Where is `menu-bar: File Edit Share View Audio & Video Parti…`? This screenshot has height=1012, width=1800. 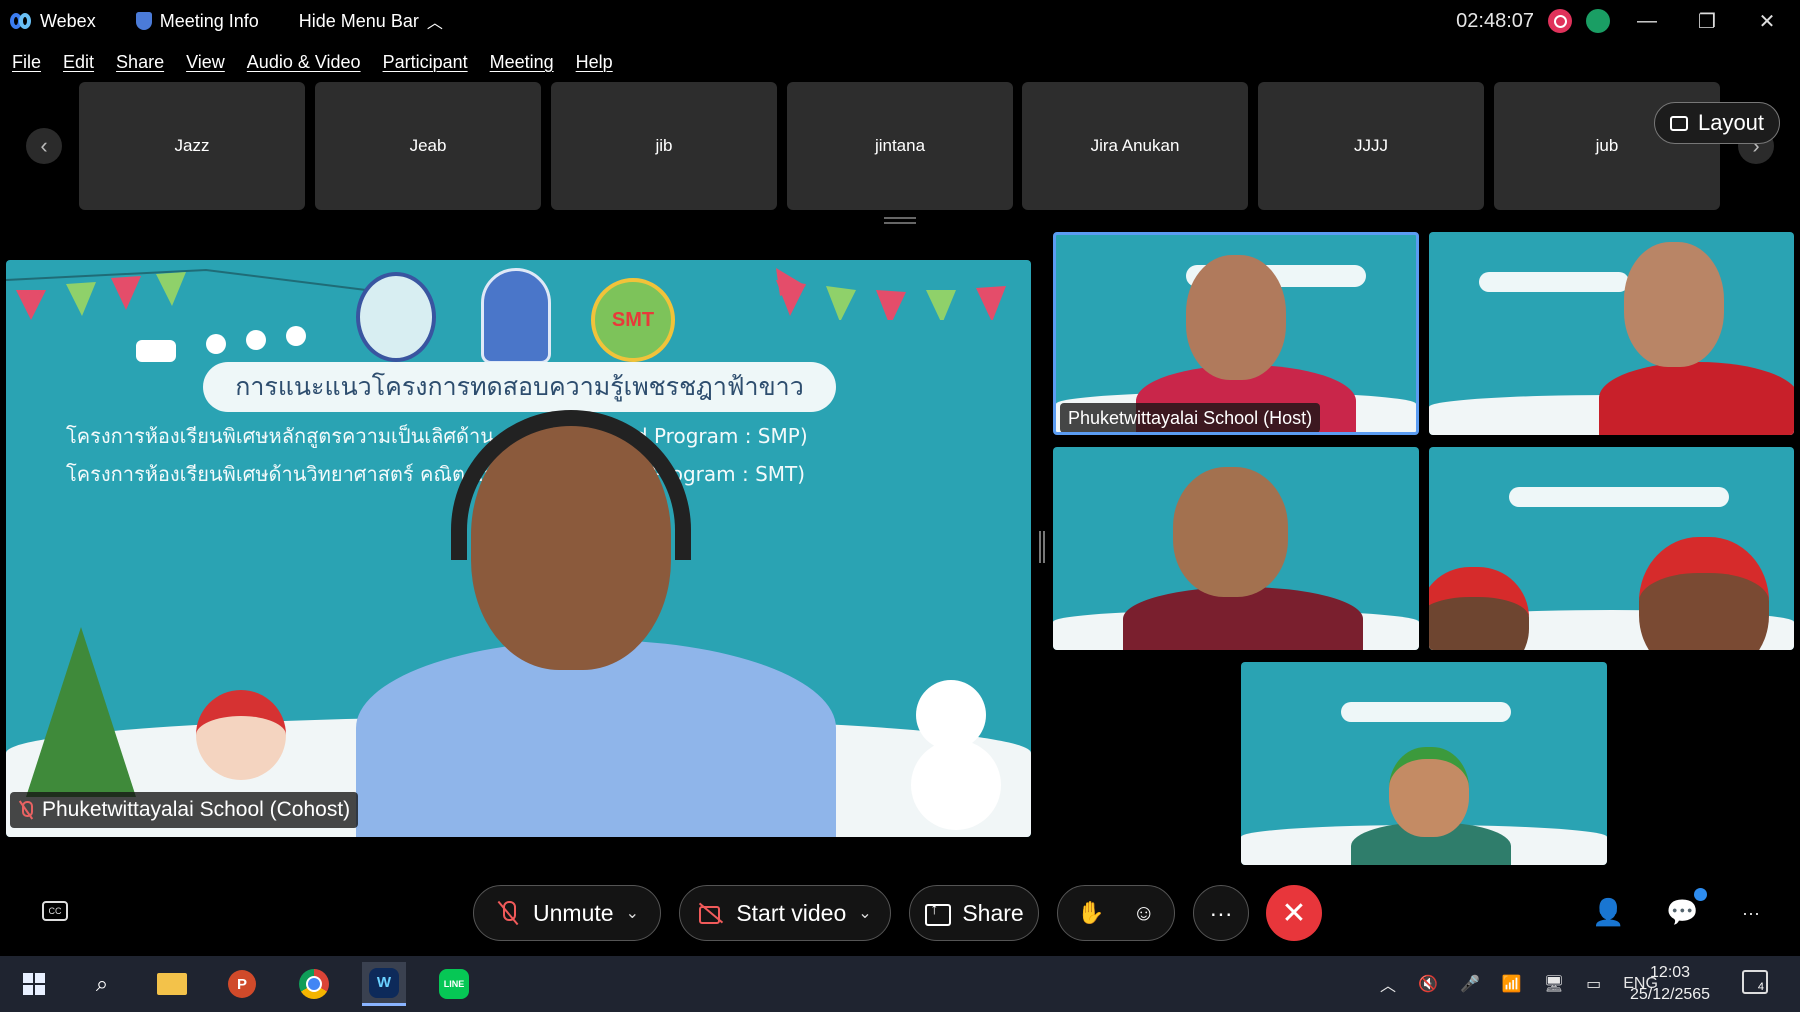 menu-bar: File Edit Share View Audio & Video Parti… is located at coordinates (306, 62).